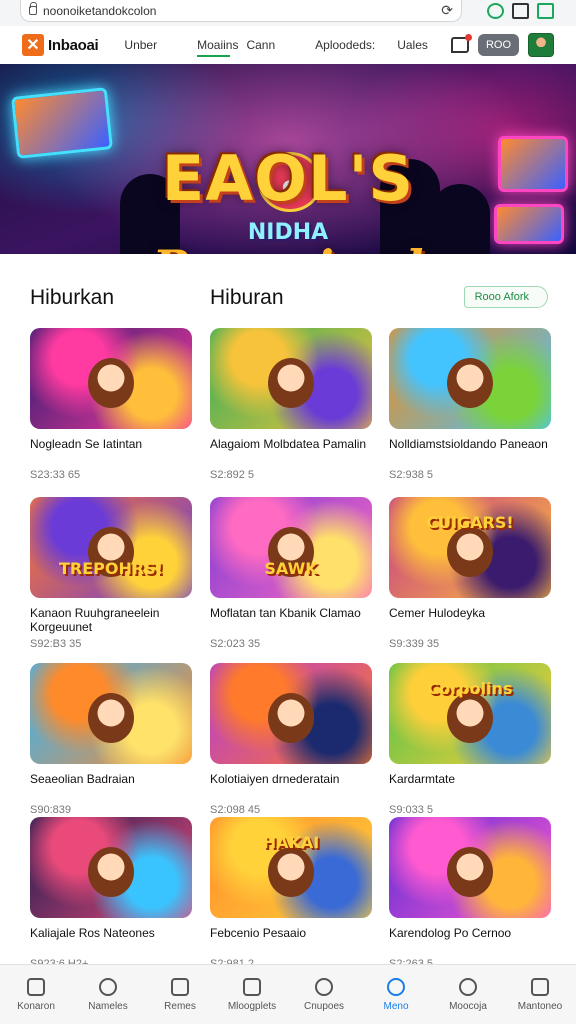 Image resolution: width=576 pixels, height=1024 pixels. I want to click on chat-icon, so click(495, 11).